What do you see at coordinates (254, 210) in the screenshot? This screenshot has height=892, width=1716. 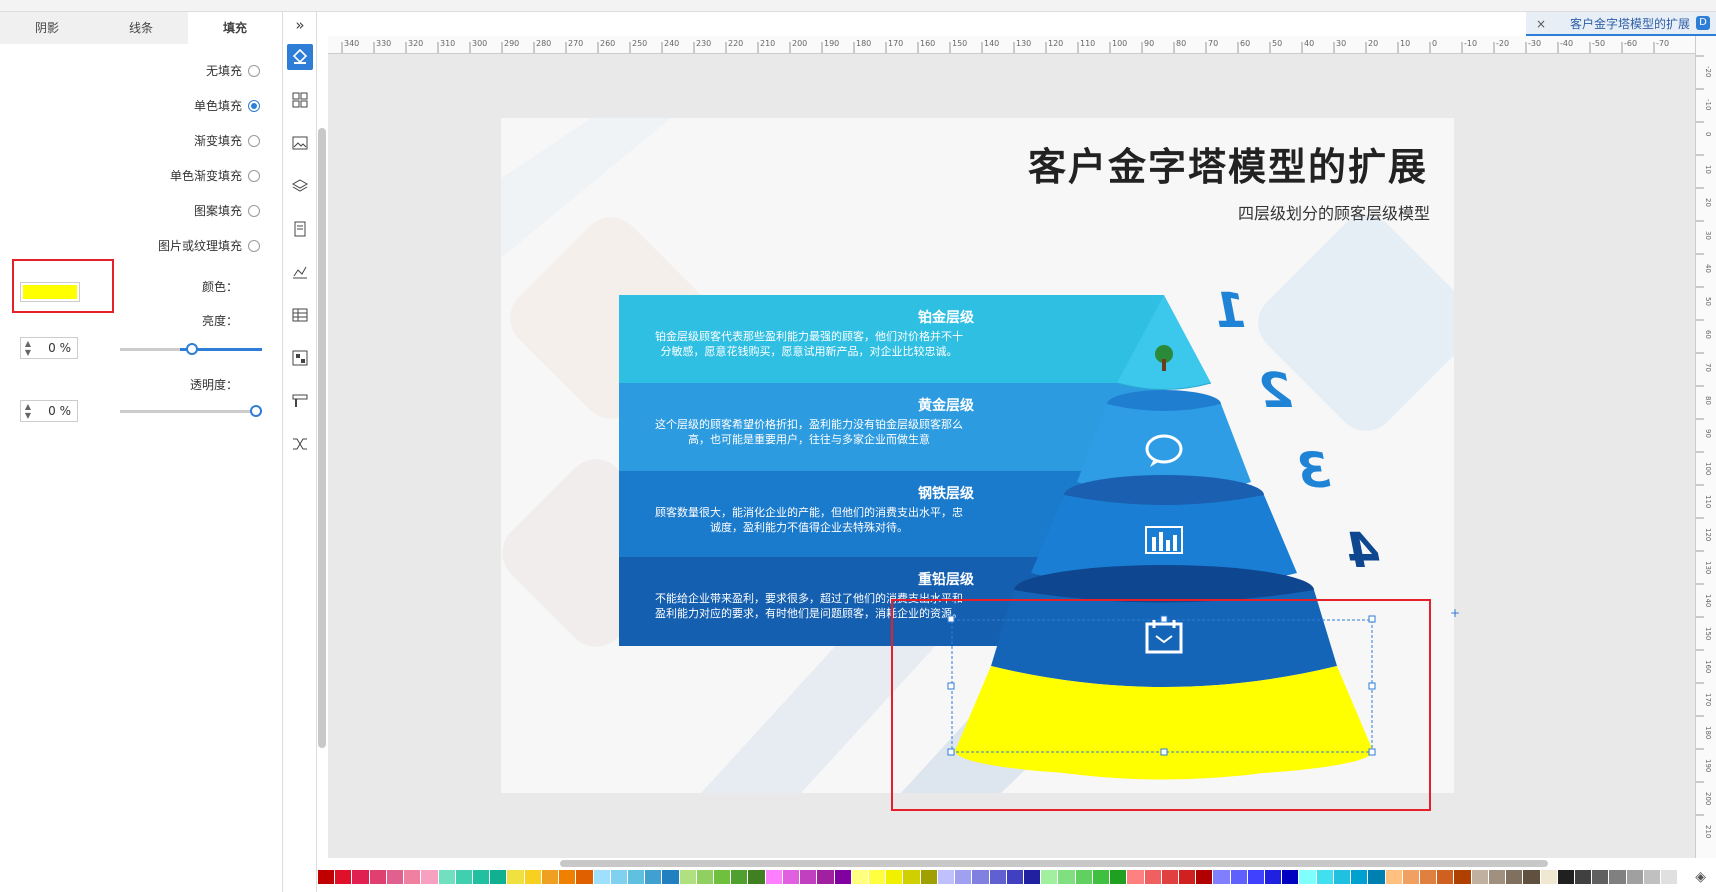 I see `radio-pattern` at bounding box center [254, 210].